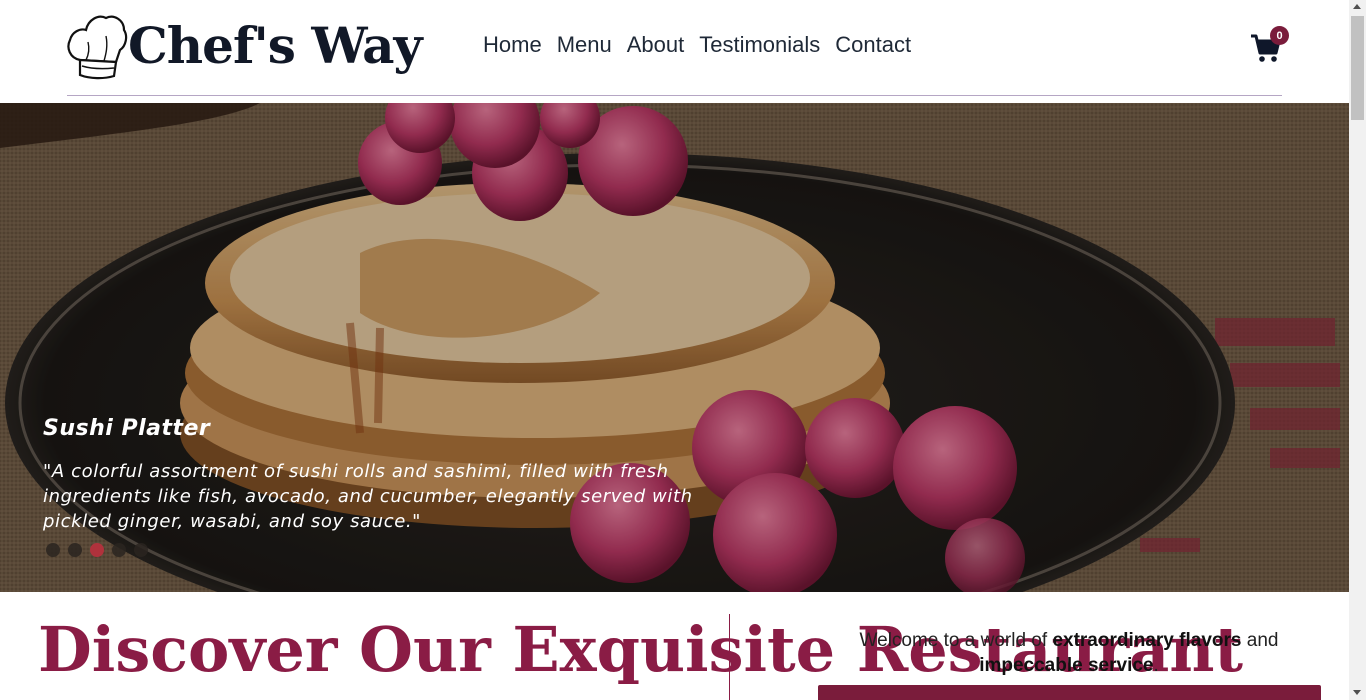 The image size is (1366, 700). Describe the element at coordinates (697, 45) in the screenshot. I see `main-nav: Home Menu About Testimonials Contact` at that location.